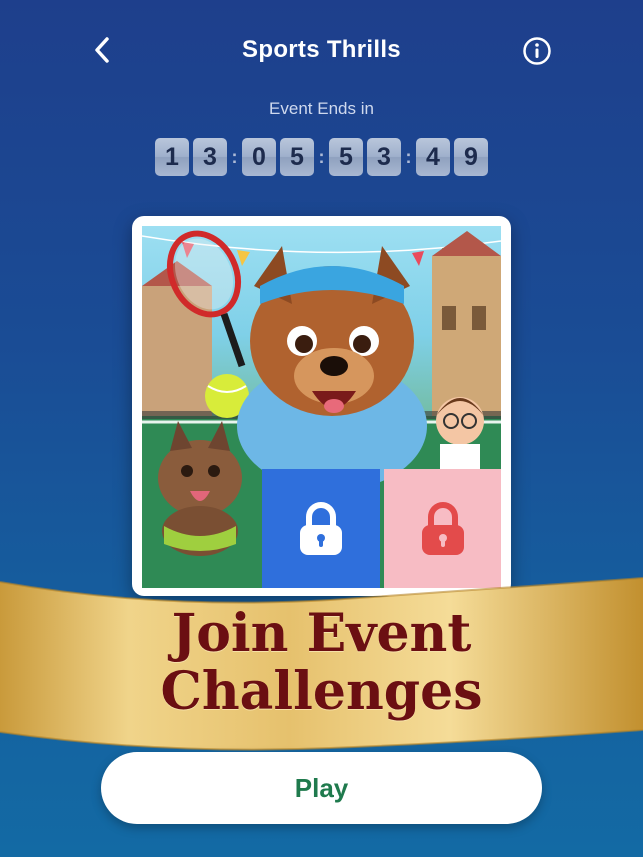 This screenshot has height=857, width=643. What do you see at coordinates (321, 691) in the screenshot?
I see `banner-title-line-2: Challenges` at bounding box center [321, 691].